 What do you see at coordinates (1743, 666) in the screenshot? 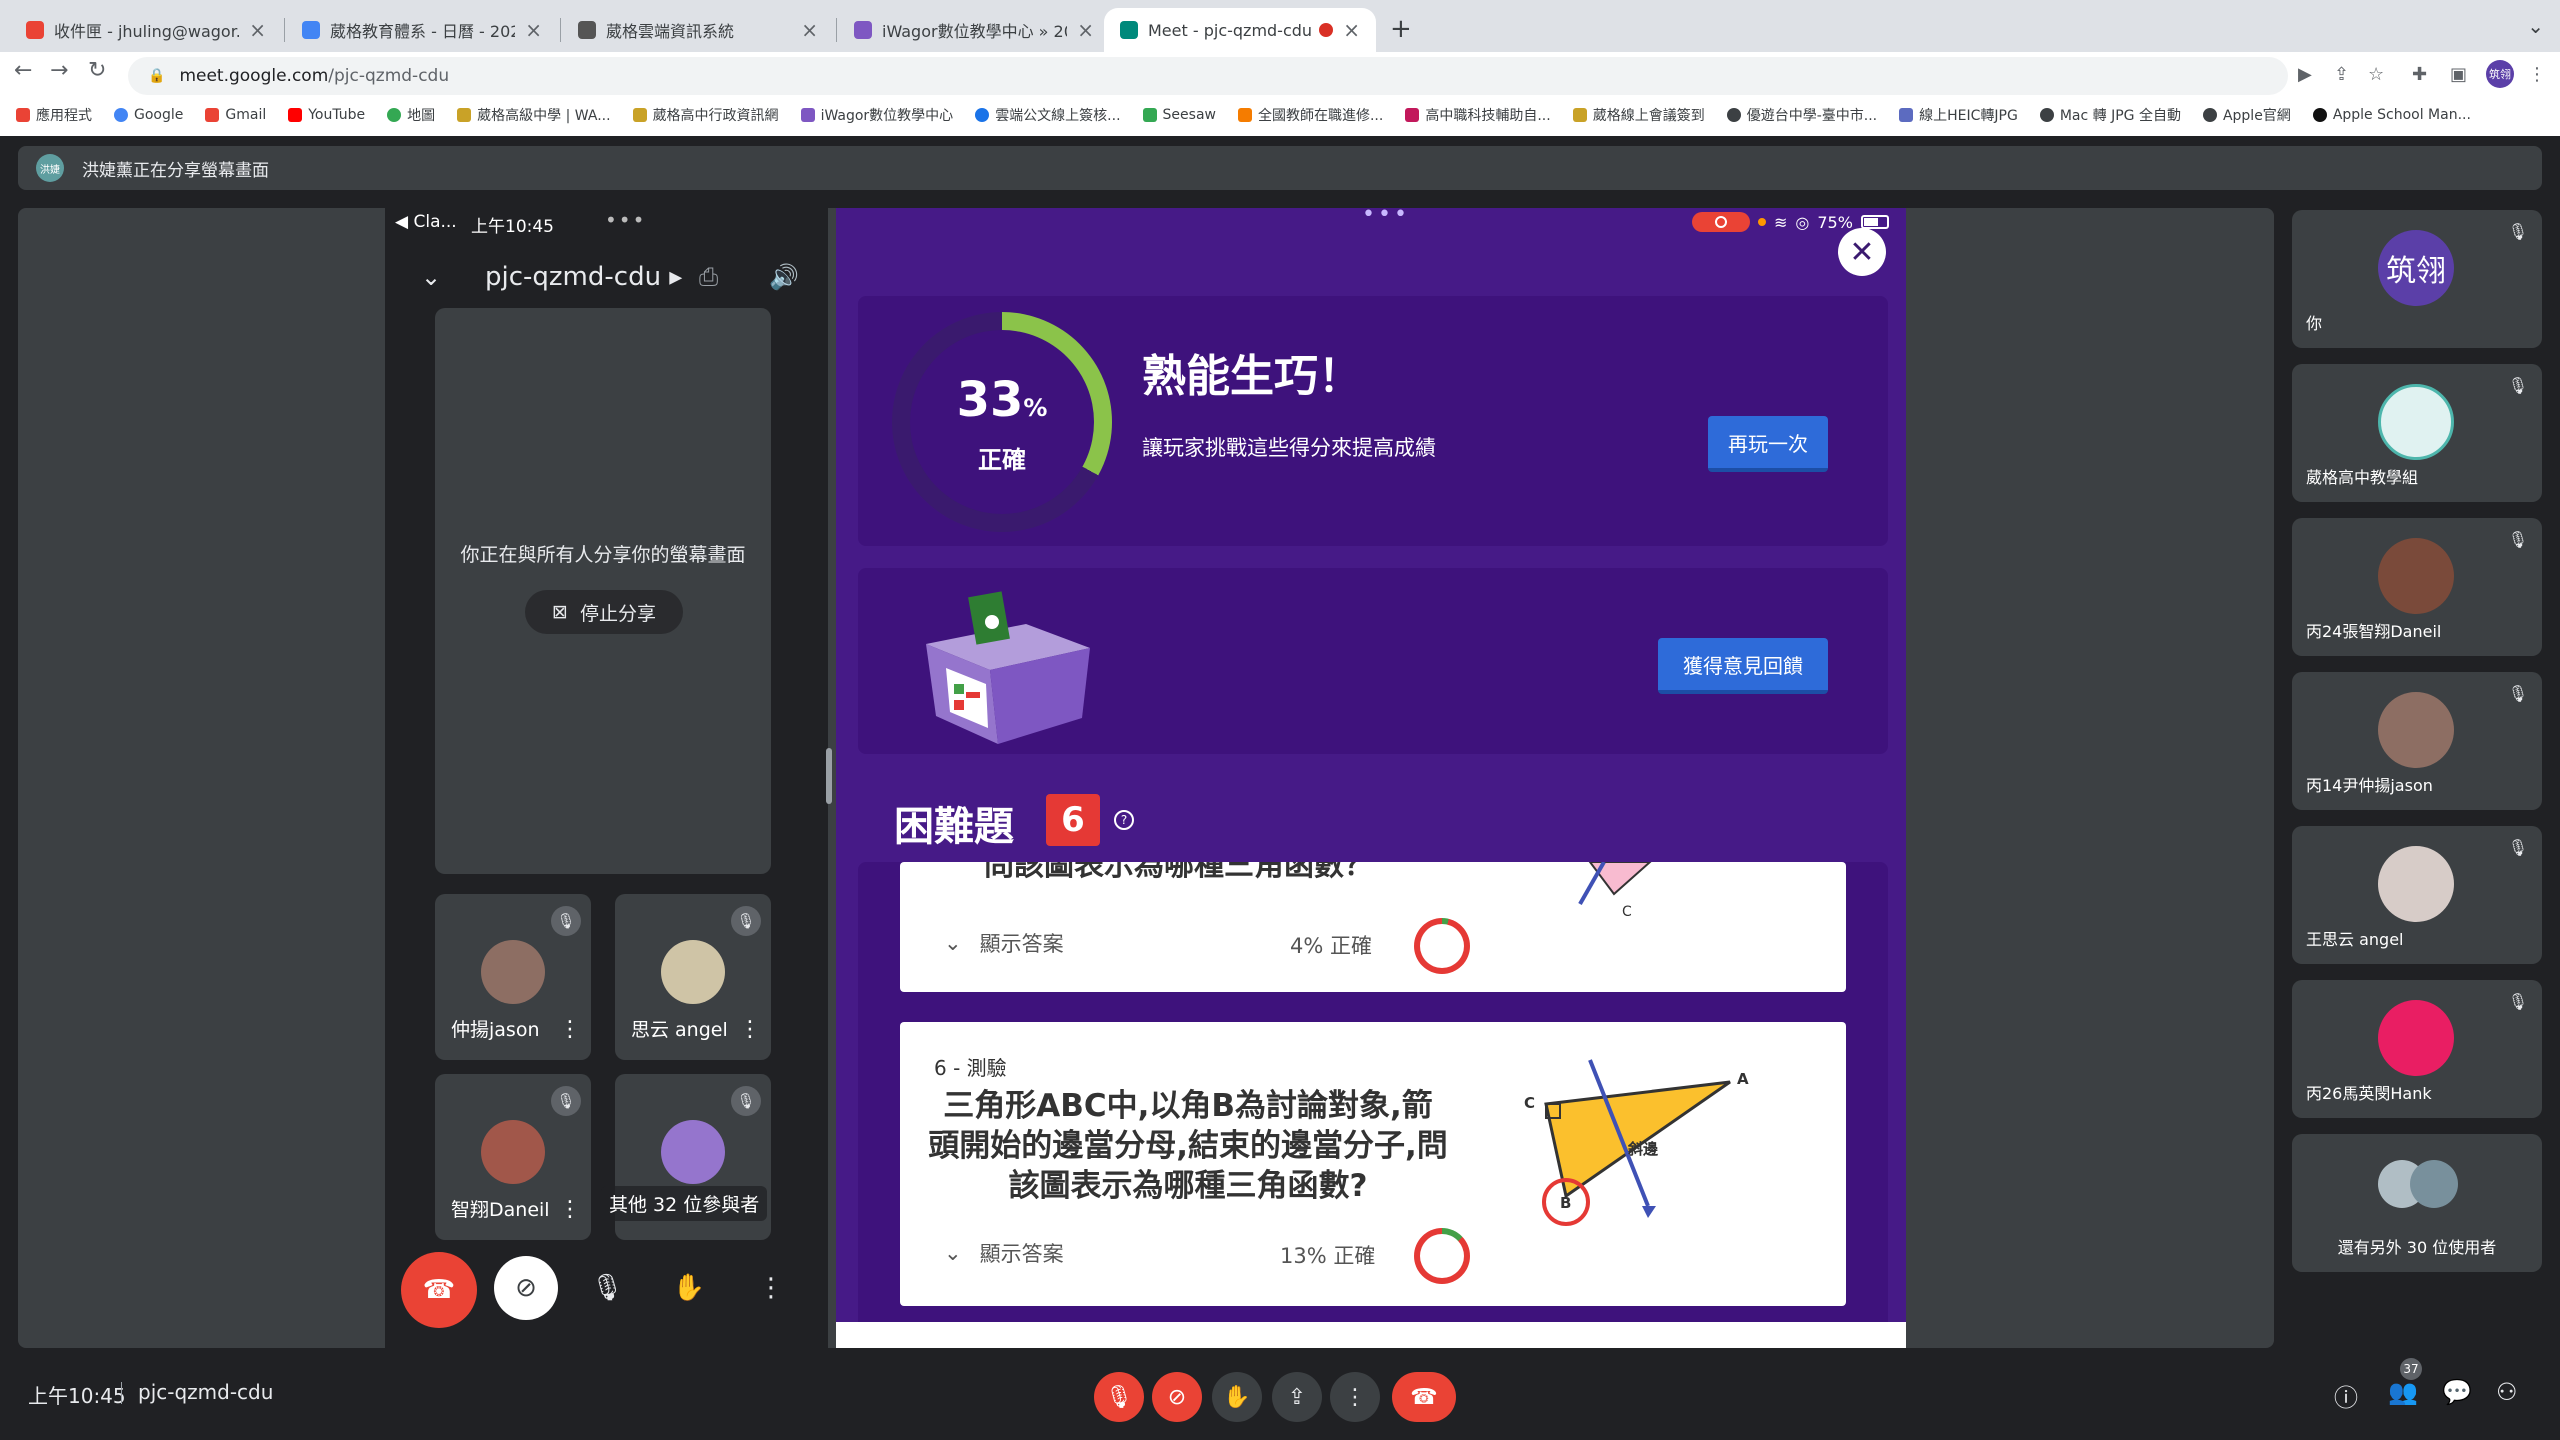
I see `get-feedback-button: 獲得意見回饋` at bounding box center [1743, 666].